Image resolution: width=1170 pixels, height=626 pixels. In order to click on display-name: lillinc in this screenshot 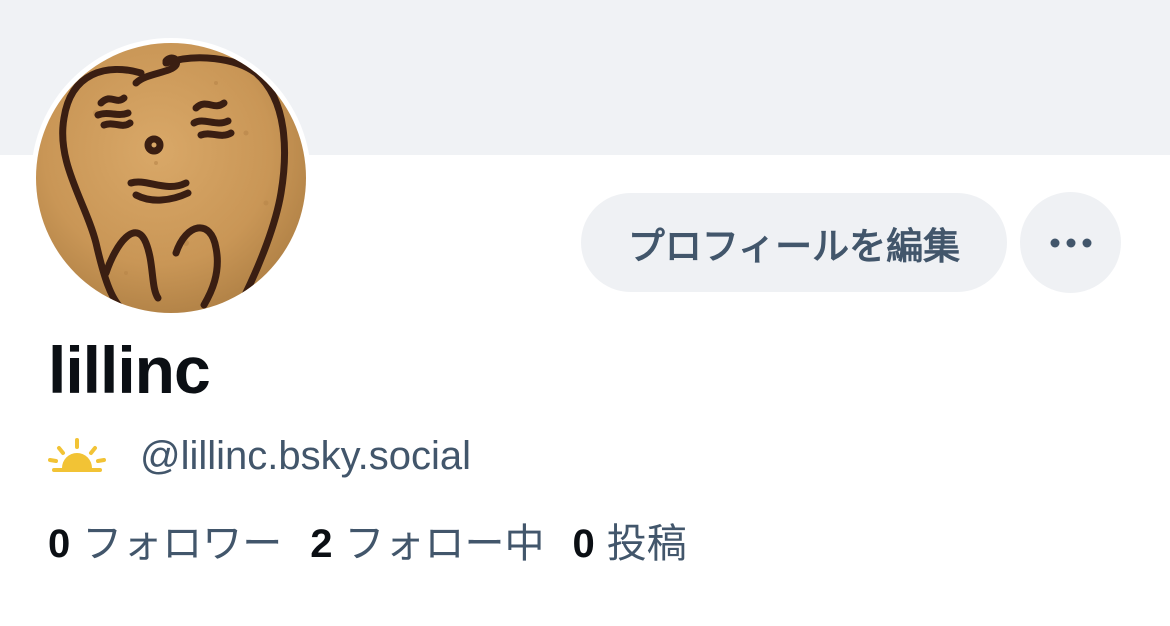, I will do `click(129, 370)`.